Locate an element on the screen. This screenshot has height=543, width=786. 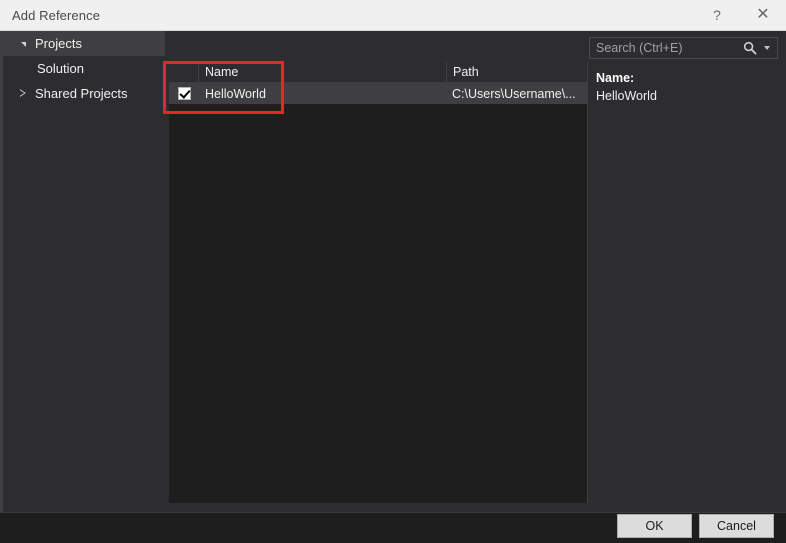
row-name: HelloWorld is located at coordinates (235, 93).